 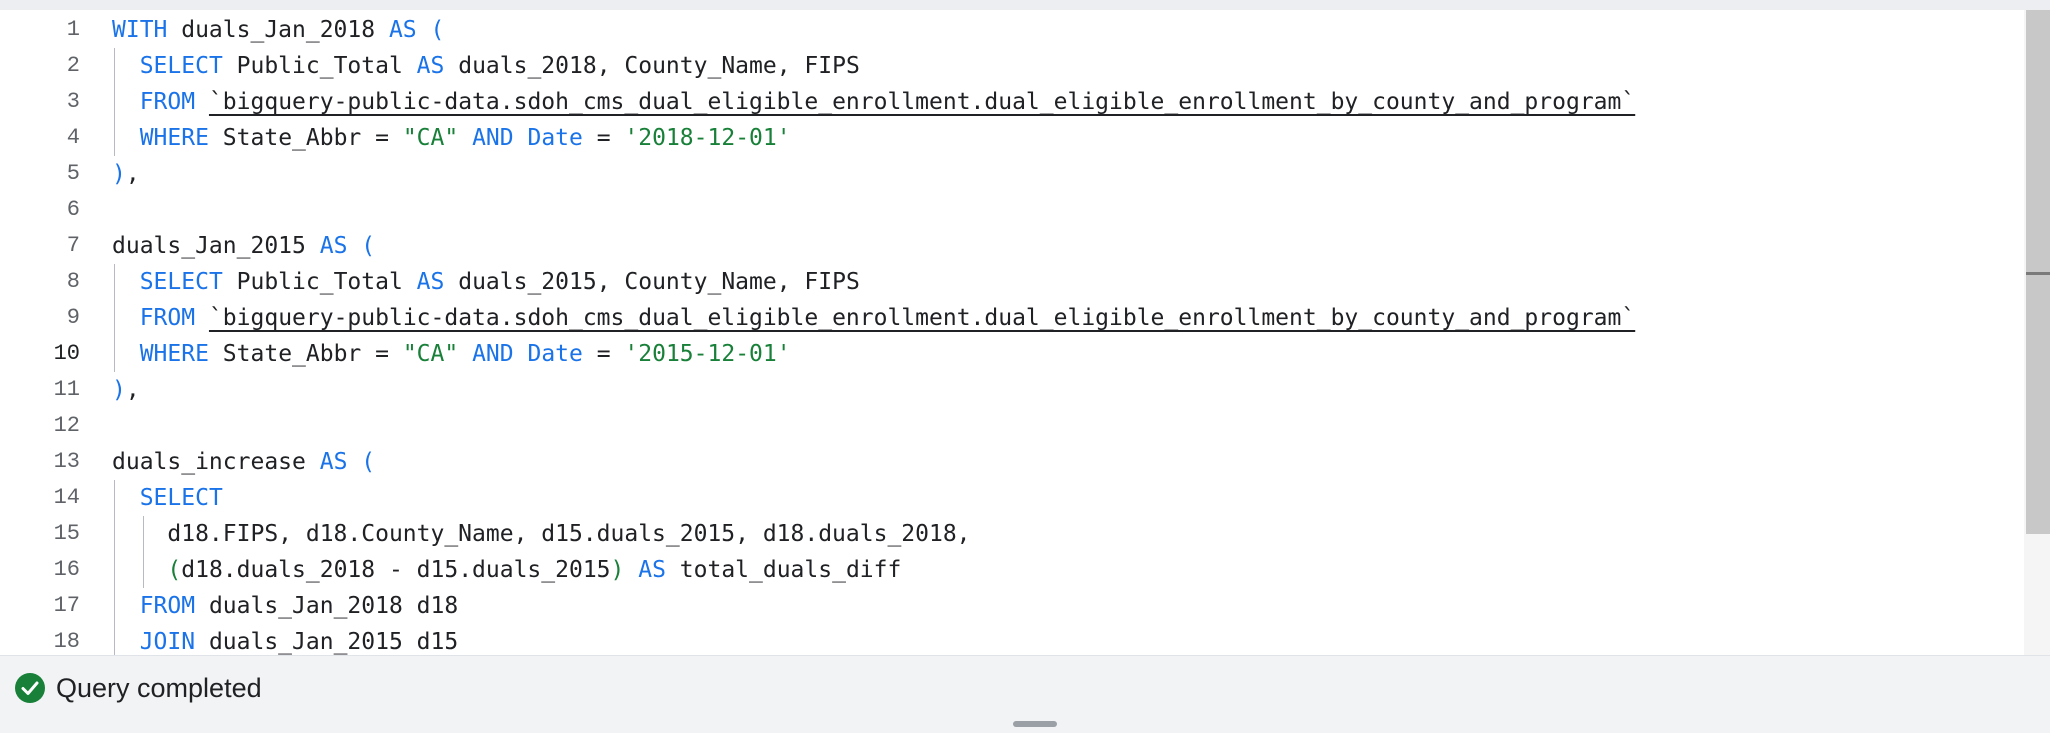 What do you see at coordinates (66, 533) in the screenshot?
I see `line-number: 15` at bounding box center [66, 533].